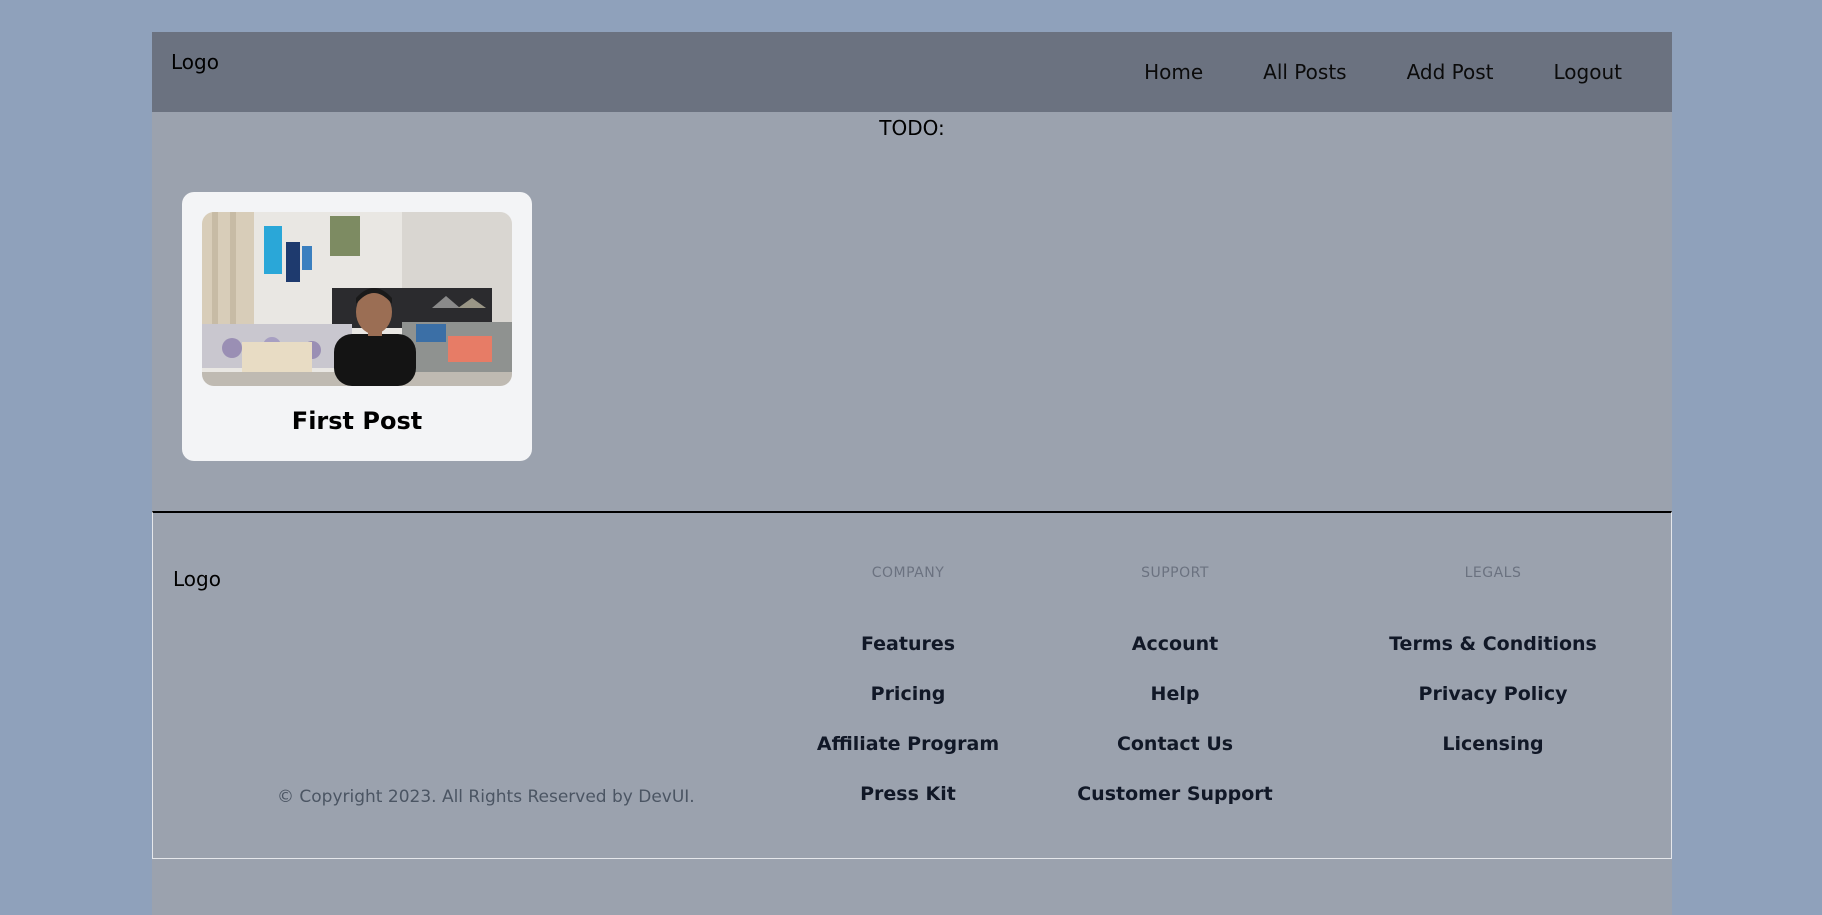 The width and height of the screenshot is (1822, 915). Describe the element at coordinates (1583, 72) in the screenshot. I see `nav-logout: Logout` at that location.